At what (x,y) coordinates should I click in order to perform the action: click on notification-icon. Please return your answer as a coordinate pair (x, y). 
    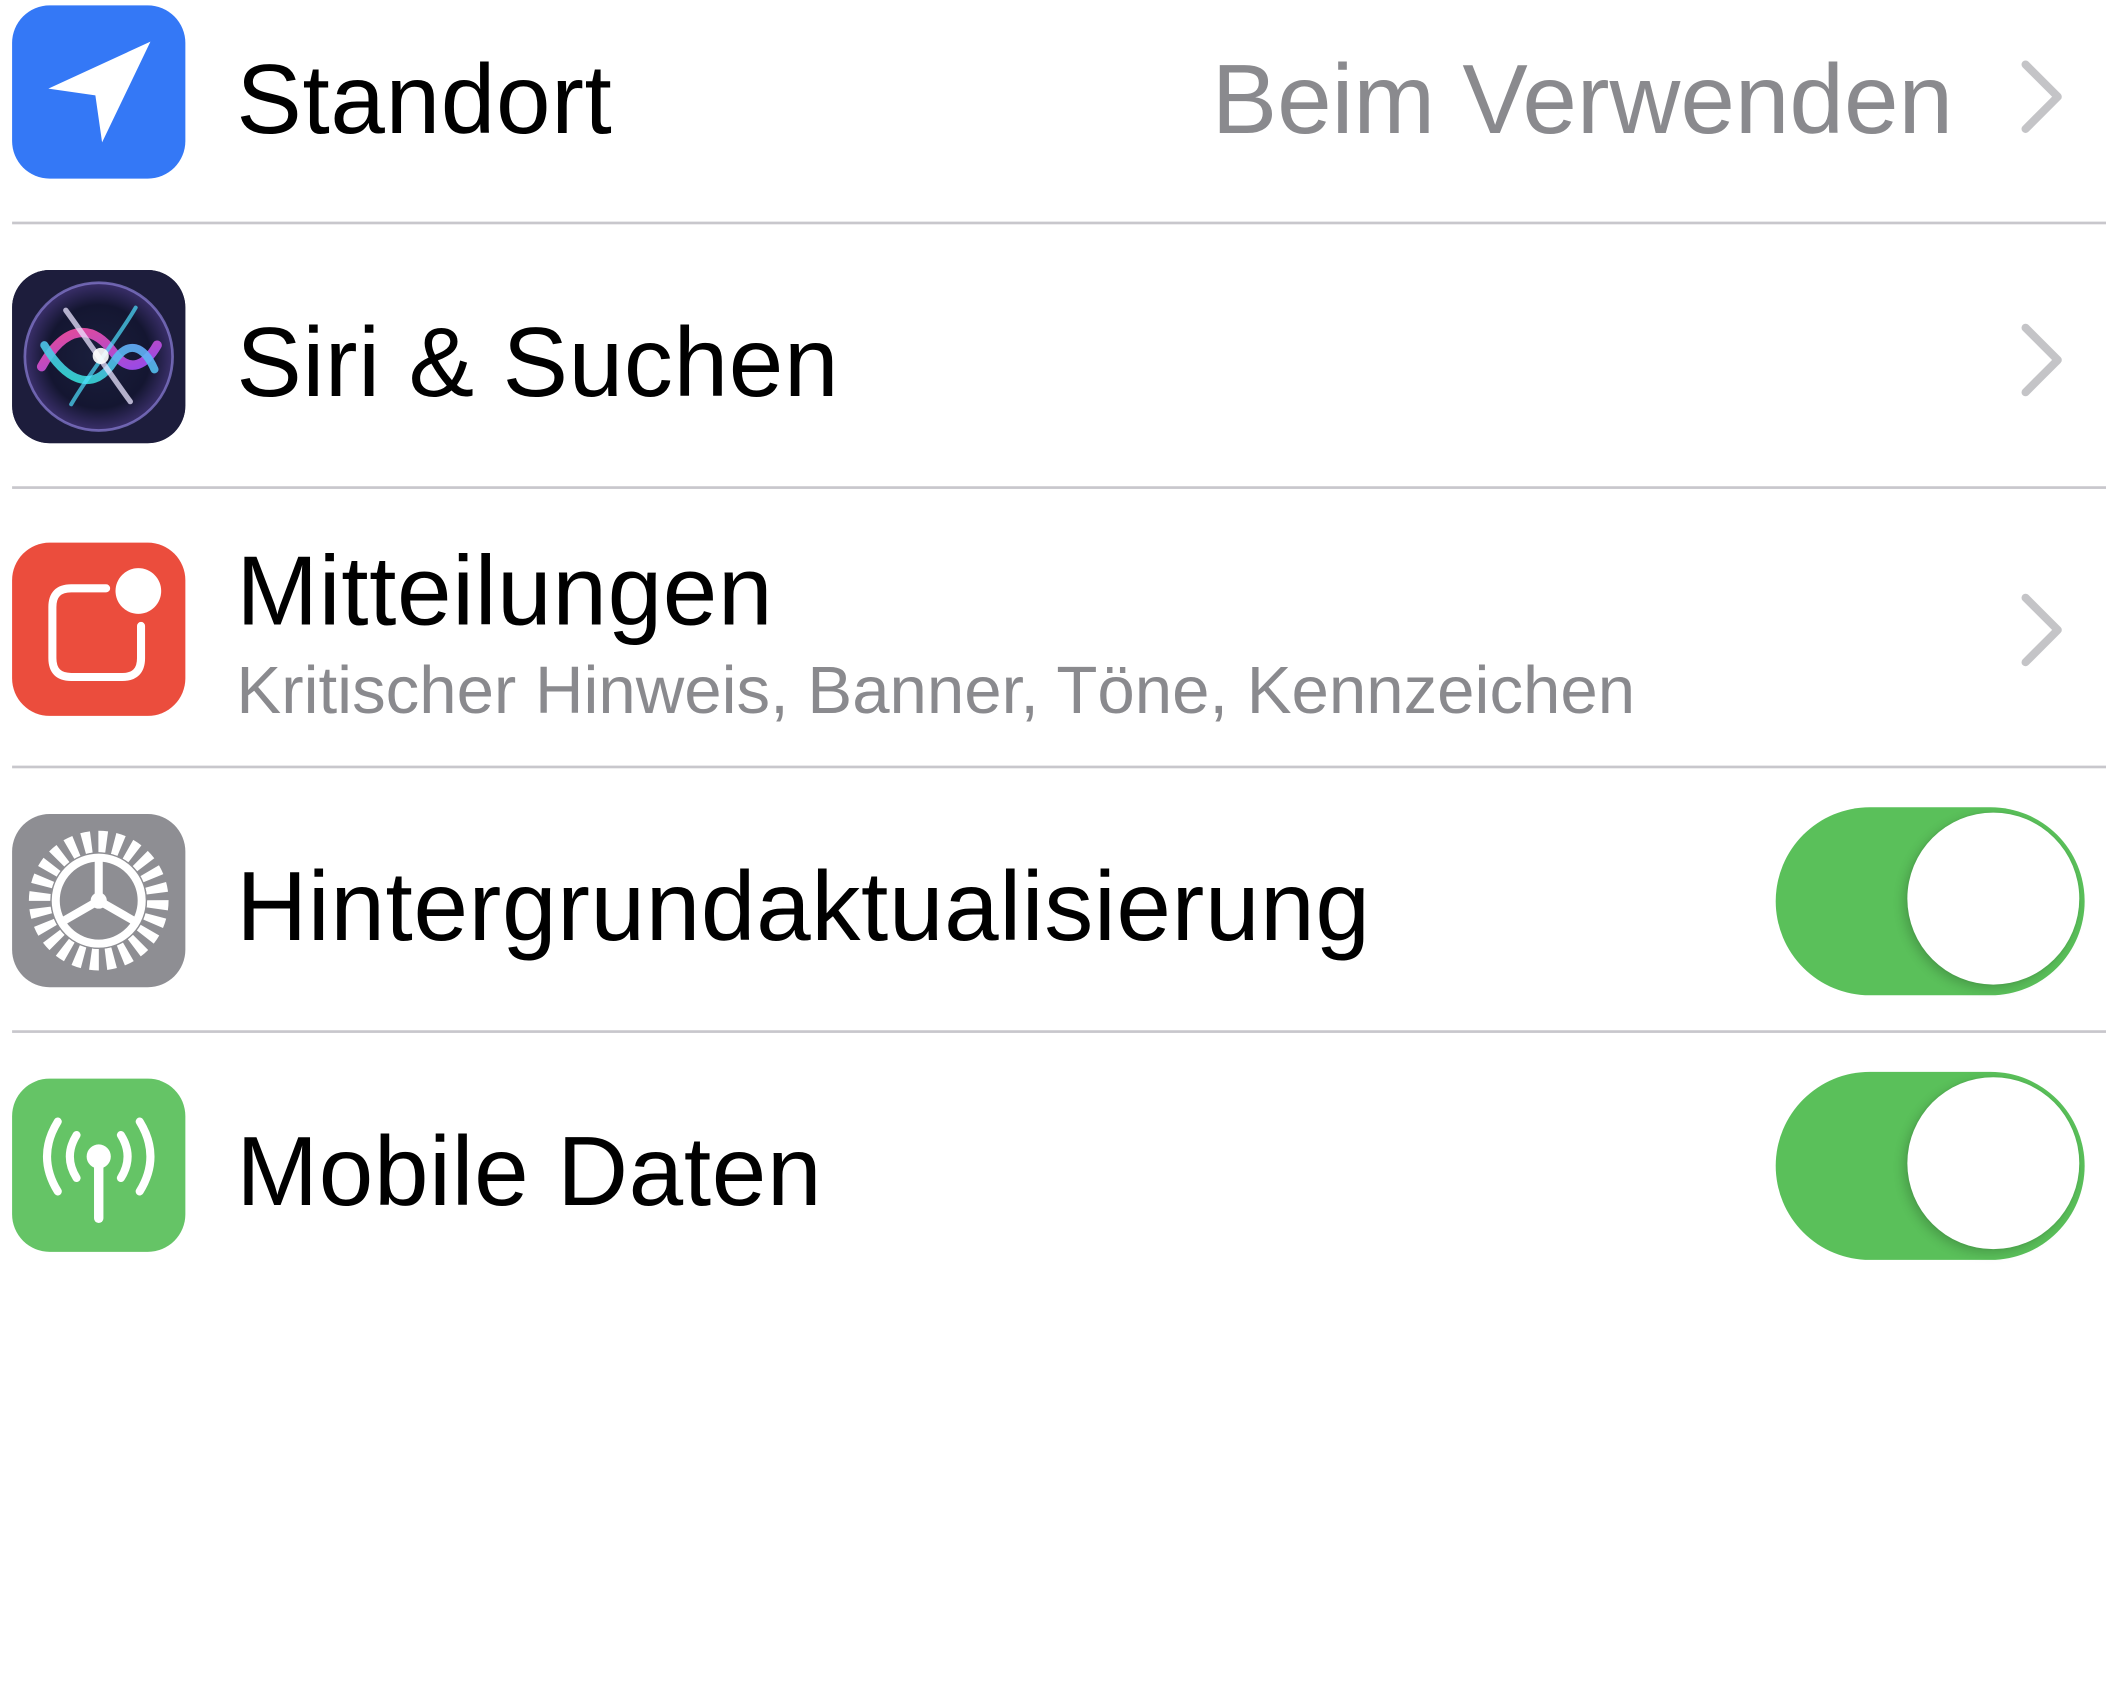
    Looking at the image, I should click on (99, 629).